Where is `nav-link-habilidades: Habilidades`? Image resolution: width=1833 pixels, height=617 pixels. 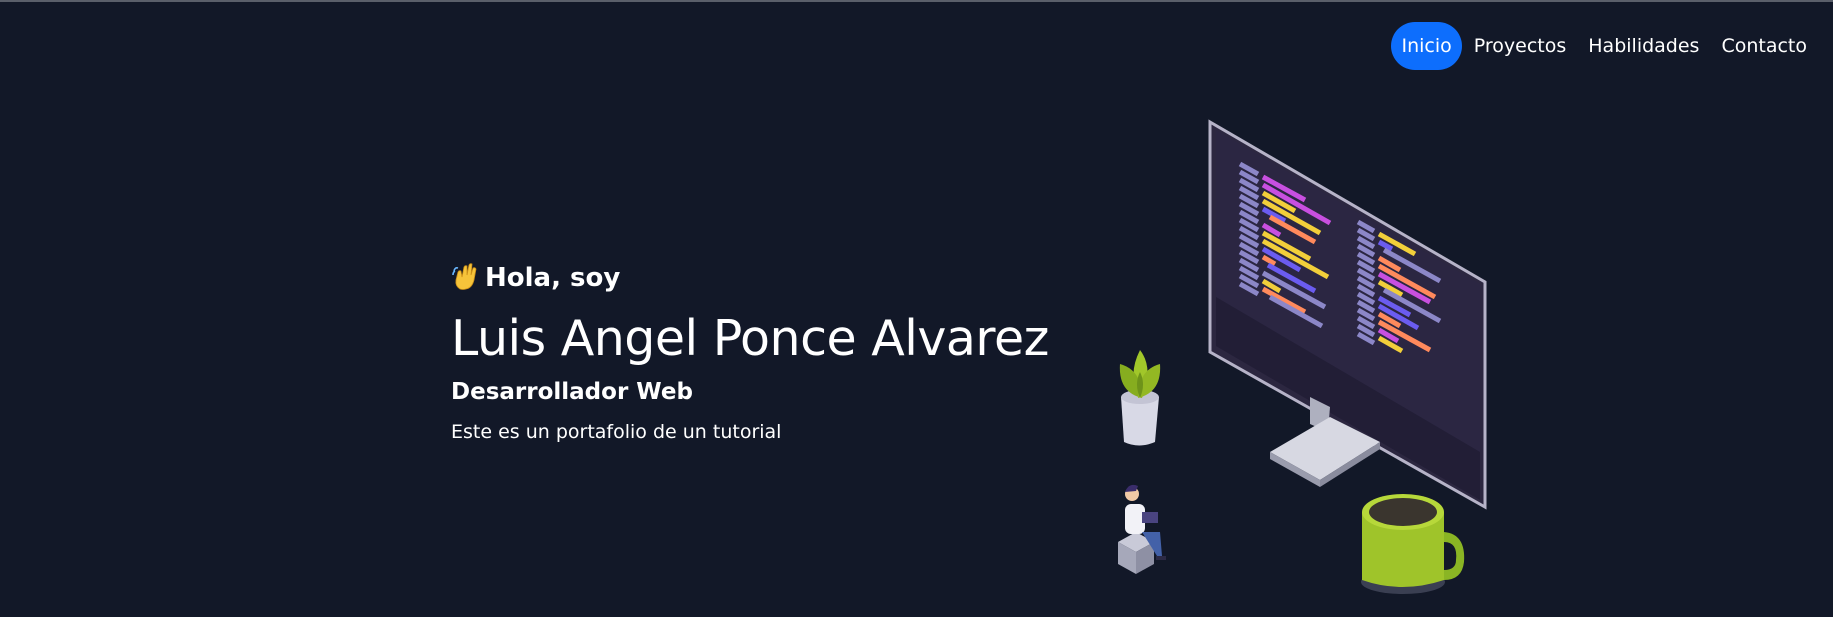 nav-link-habilidades: Habilidades is located at coordinates (1643, 46).